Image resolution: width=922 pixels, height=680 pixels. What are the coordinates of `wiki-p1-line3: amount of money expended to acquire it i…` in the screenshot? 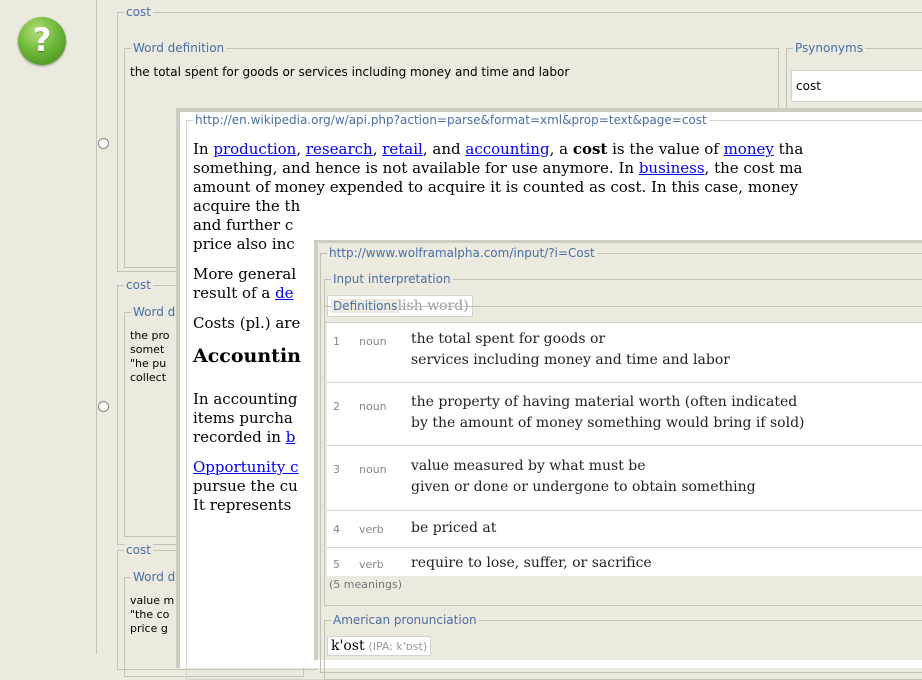 It's located at (496, 187).